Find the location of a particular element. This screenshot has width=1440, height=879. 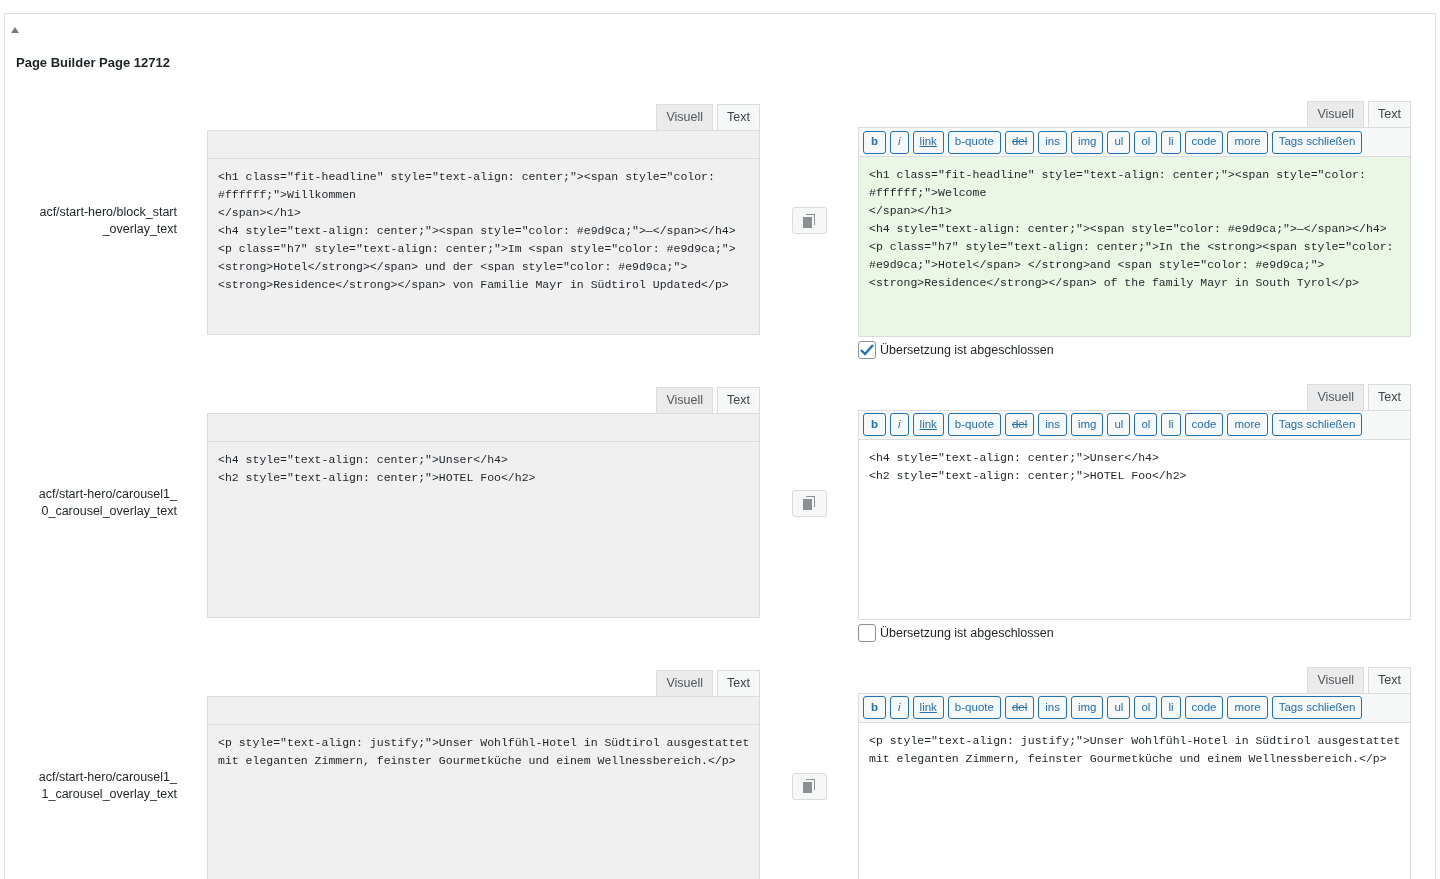

field-name: acf/start-hero/block_start_overlay_text is located at coordinates (107, 220).